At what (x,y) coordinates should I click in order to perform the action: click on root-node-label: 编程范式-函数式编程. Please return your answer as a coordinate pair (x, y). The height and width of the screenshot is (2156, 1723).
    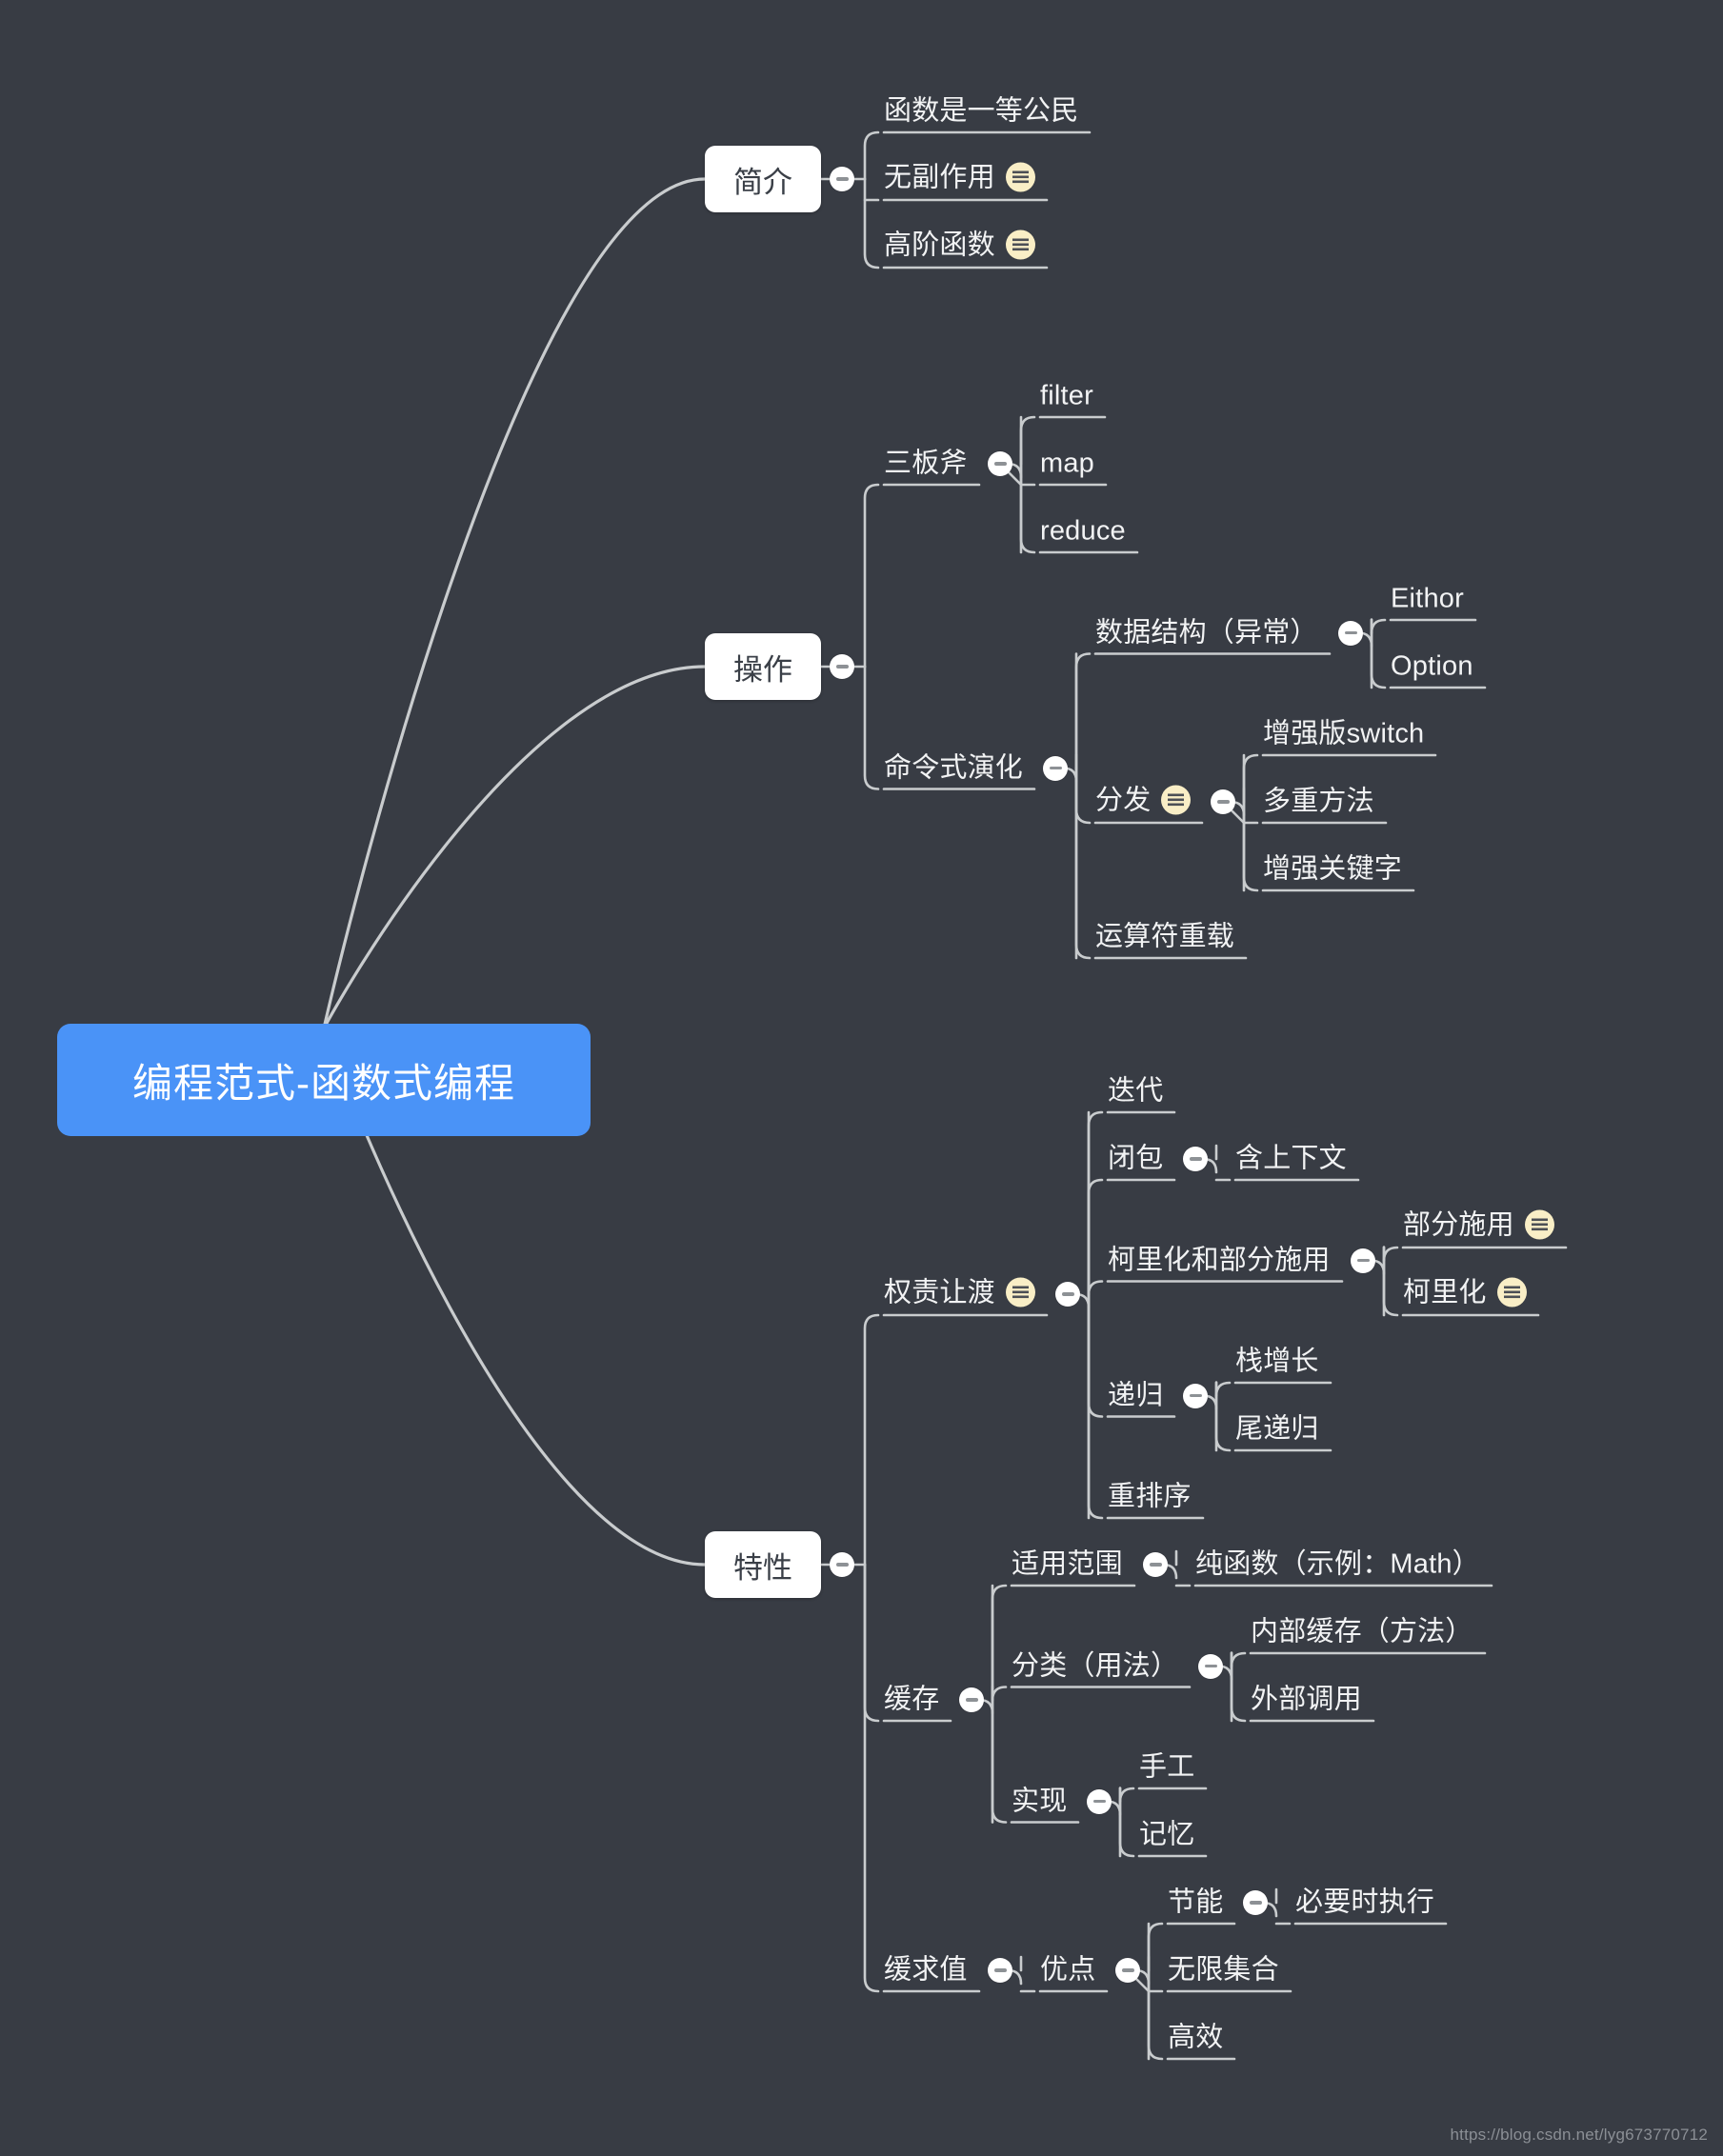
    Looking at the image, I should click on (323, 1083).